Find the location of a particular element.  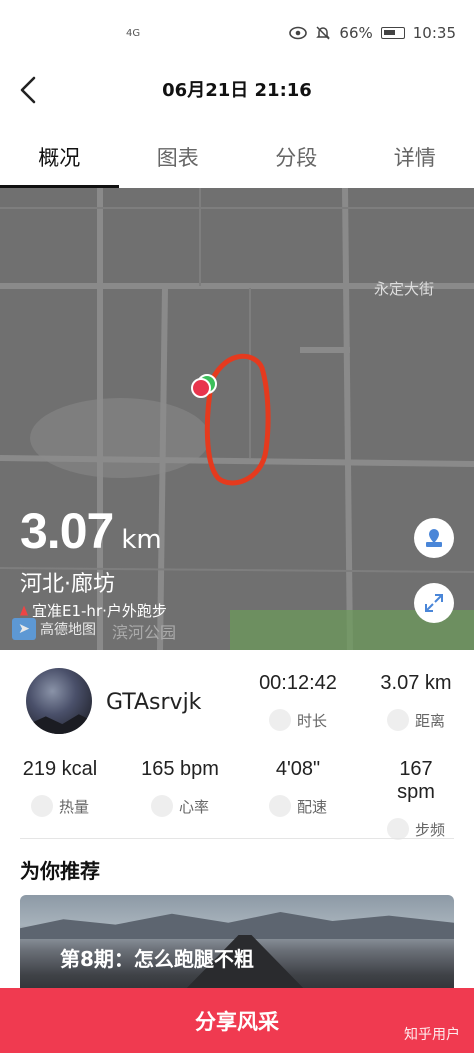

share-label: 分享风采 is located at coordinates (237, 1021).